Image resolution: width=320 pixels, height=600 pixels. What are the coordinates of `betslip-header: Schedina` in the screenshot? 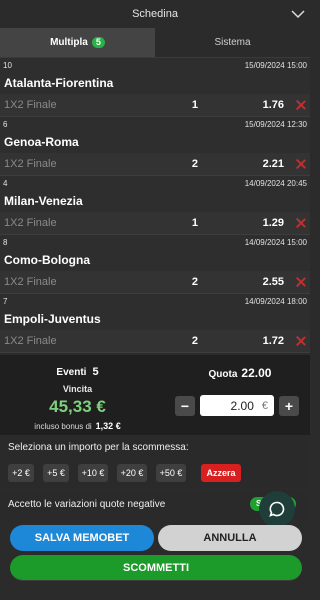 It's located at (155, 14).